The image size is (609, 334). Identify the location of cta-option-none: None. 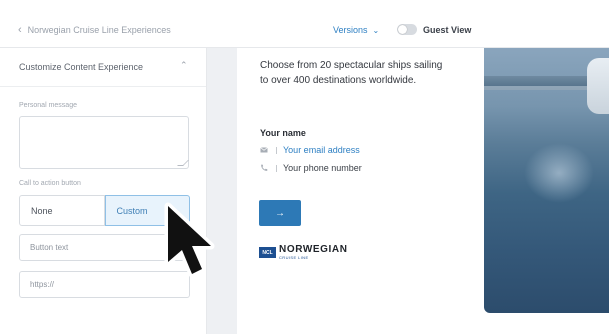
(62, 210).